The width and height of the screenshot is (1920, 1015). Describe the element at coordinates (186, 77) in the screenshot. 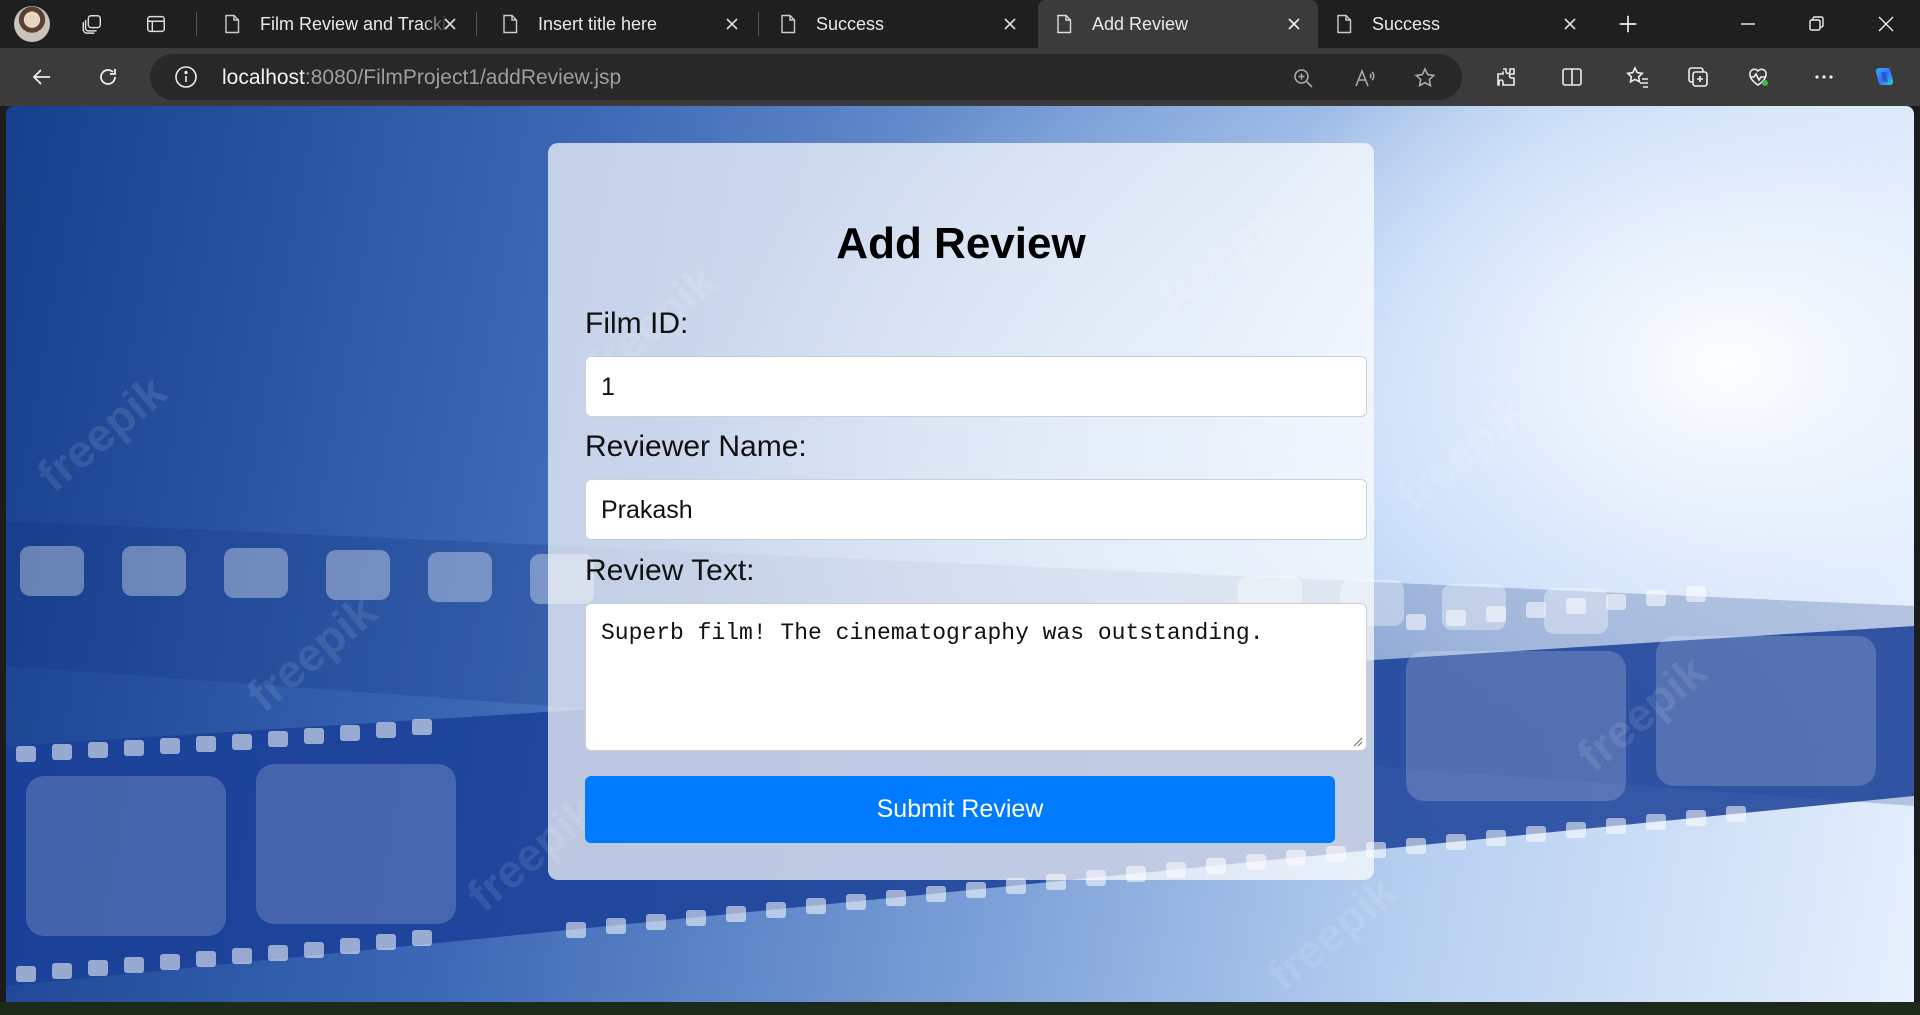

I see `info-icon` at that location.